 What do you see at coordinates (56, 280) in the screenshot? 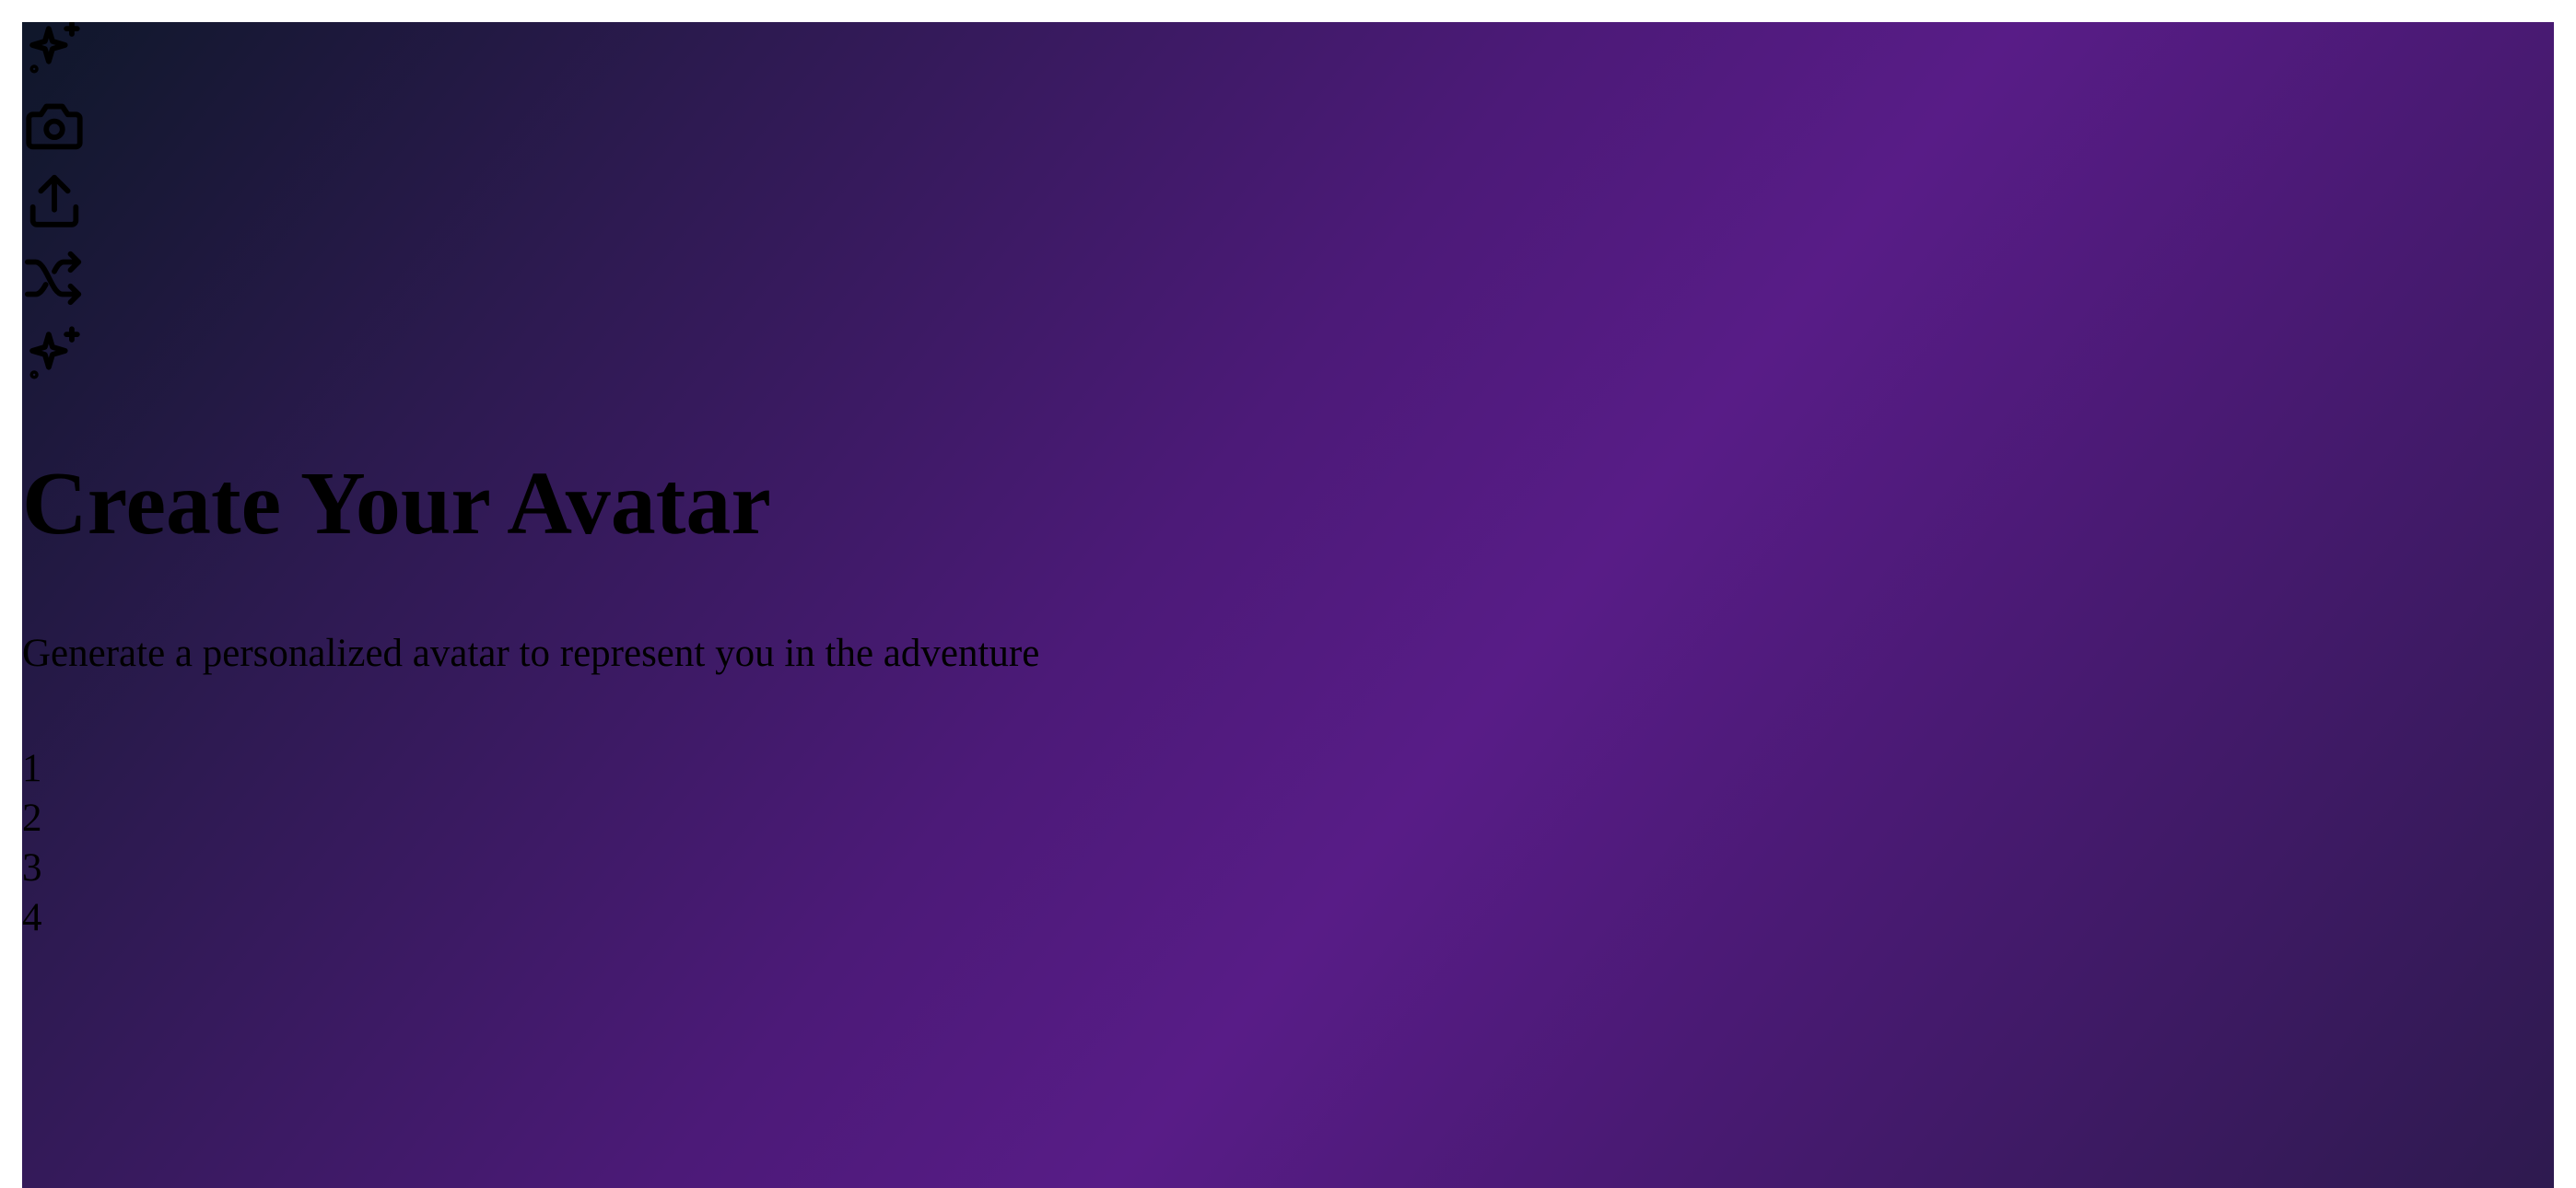
I see `shuffle-icon` at bounding box center [56, 280].